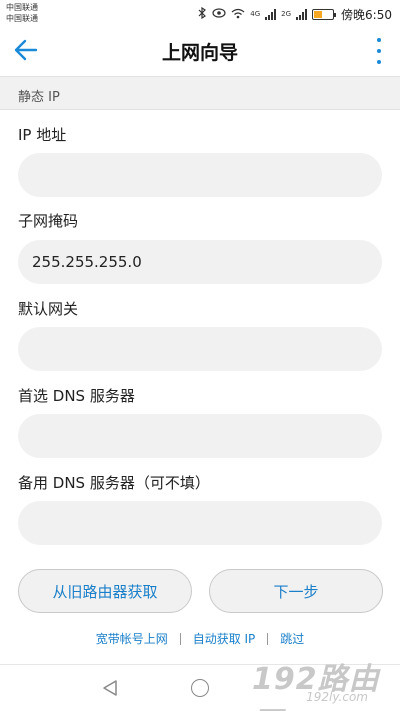 Image resolution: width=400 pixels, height=711 pixels. I want to click on carrier-1: 中国联通, so click(22, 7).